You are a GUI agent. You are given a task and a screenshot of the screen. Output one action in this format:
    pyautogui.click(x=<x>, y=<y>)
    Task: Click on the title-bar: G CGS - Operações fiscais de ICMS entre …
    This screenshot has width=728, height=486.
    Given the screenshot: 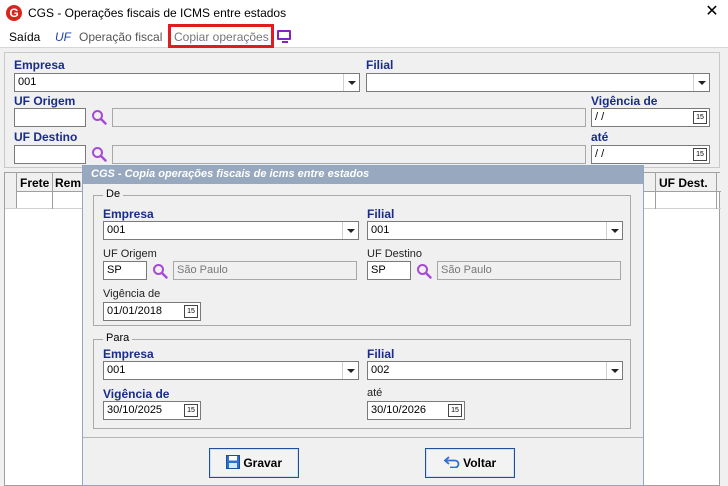 What is the action you would take?
    pyautogui.click(x=364, y=13)
    